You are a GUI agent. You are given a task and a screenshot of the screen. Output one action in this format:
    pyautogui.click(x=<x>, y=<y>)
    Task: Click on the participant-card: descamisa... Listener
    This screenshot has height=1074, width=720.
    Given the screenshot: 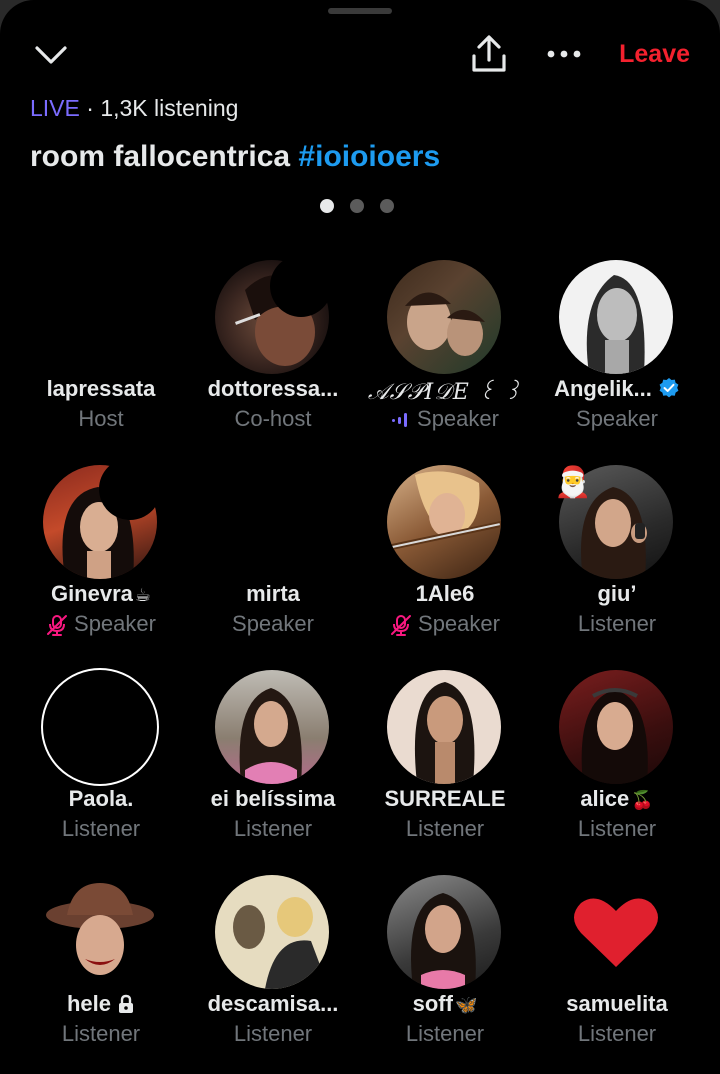 What is the action you would take?
    pyautogui.click(x=273, y=970)
    